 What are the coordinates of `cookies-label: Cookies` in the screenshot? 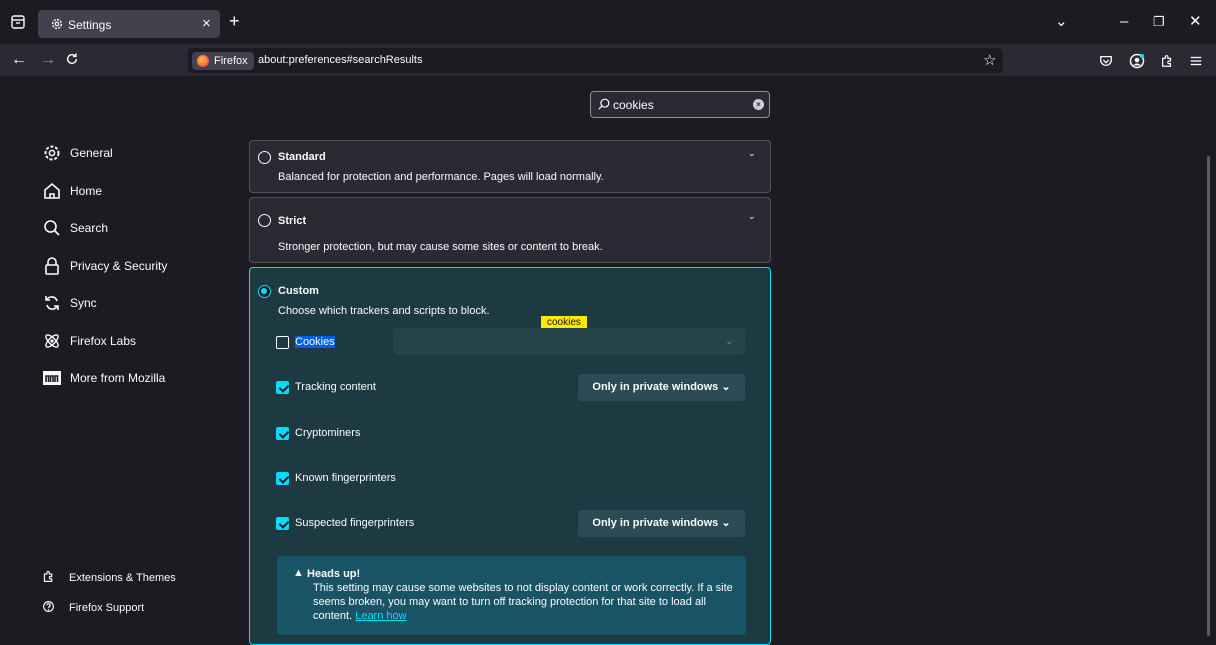 It's located at (315, 342).